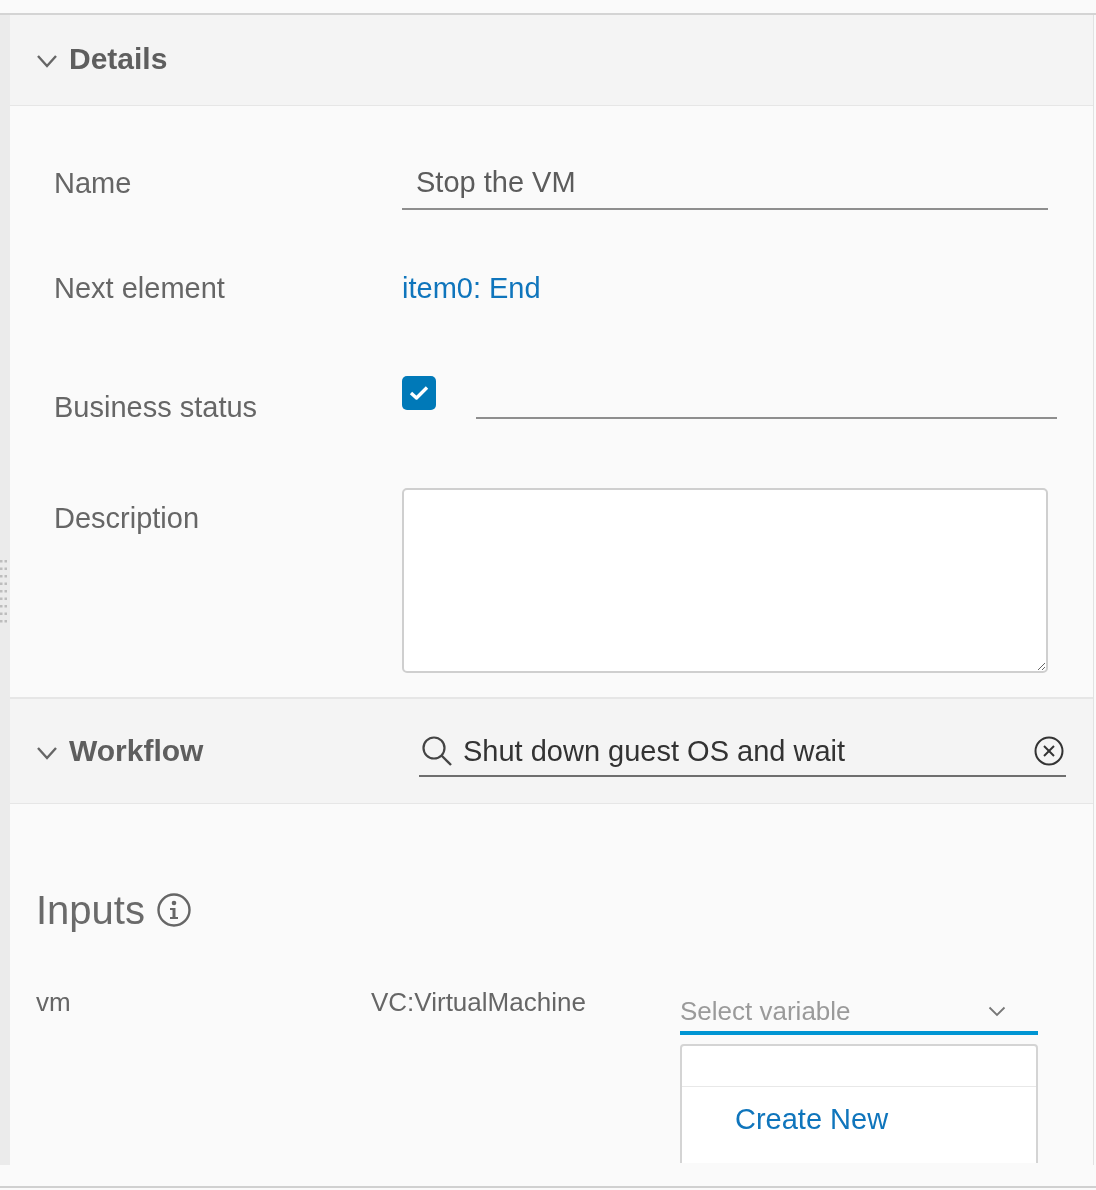 The width and height of the screenshot is (1096, 1190). I want to click on field-label: Business status, so click(156, 407).